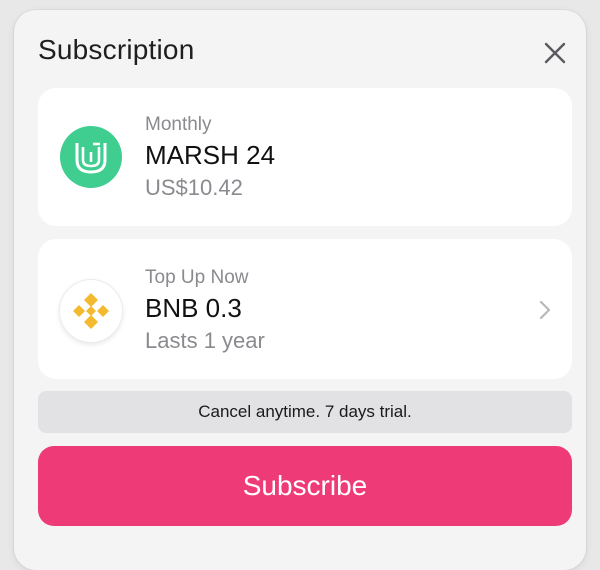 This screenshot has width=600, height=570. What do you see at coordinates (545, 310) in the screenshot?
I see `chevron-right-icon` at bounding box center [545, 310].